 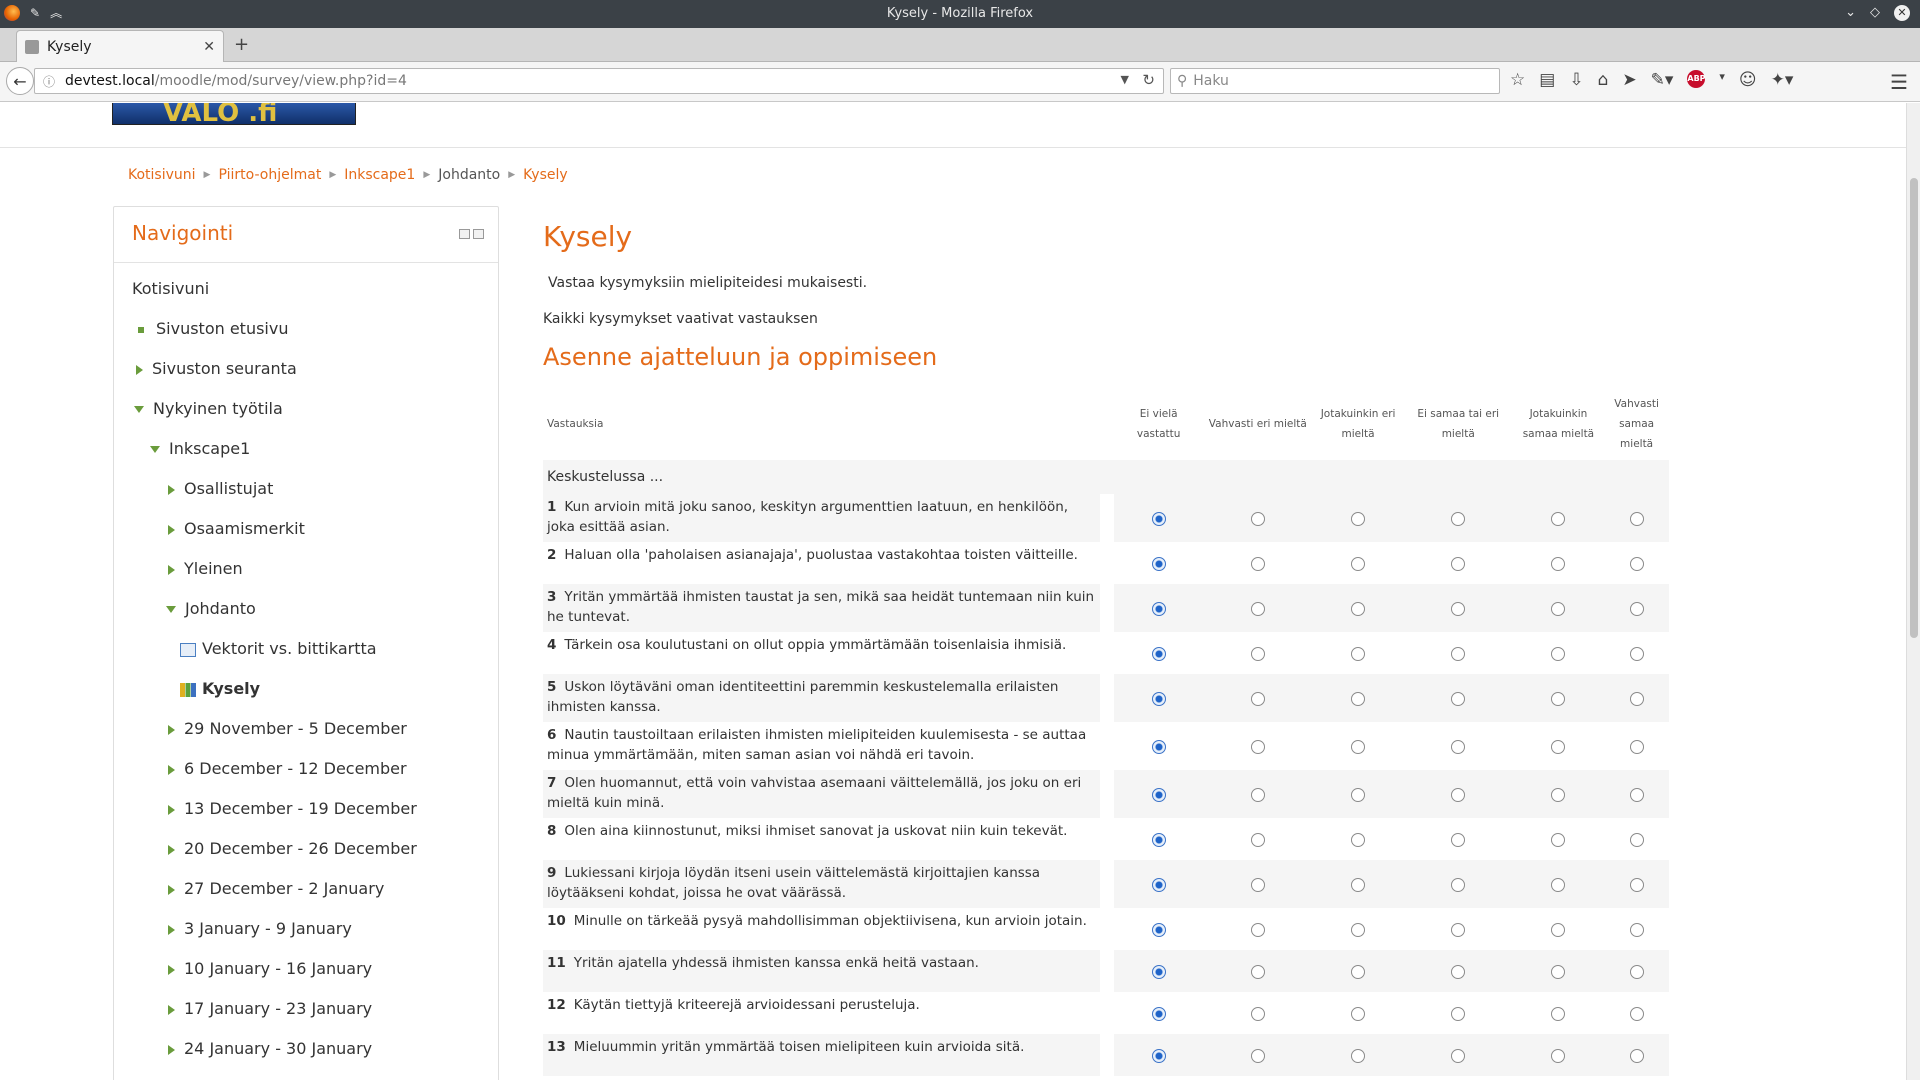 I want to click on nav-item-week: 17 January - 23 January, so click(x=270, y=1008).